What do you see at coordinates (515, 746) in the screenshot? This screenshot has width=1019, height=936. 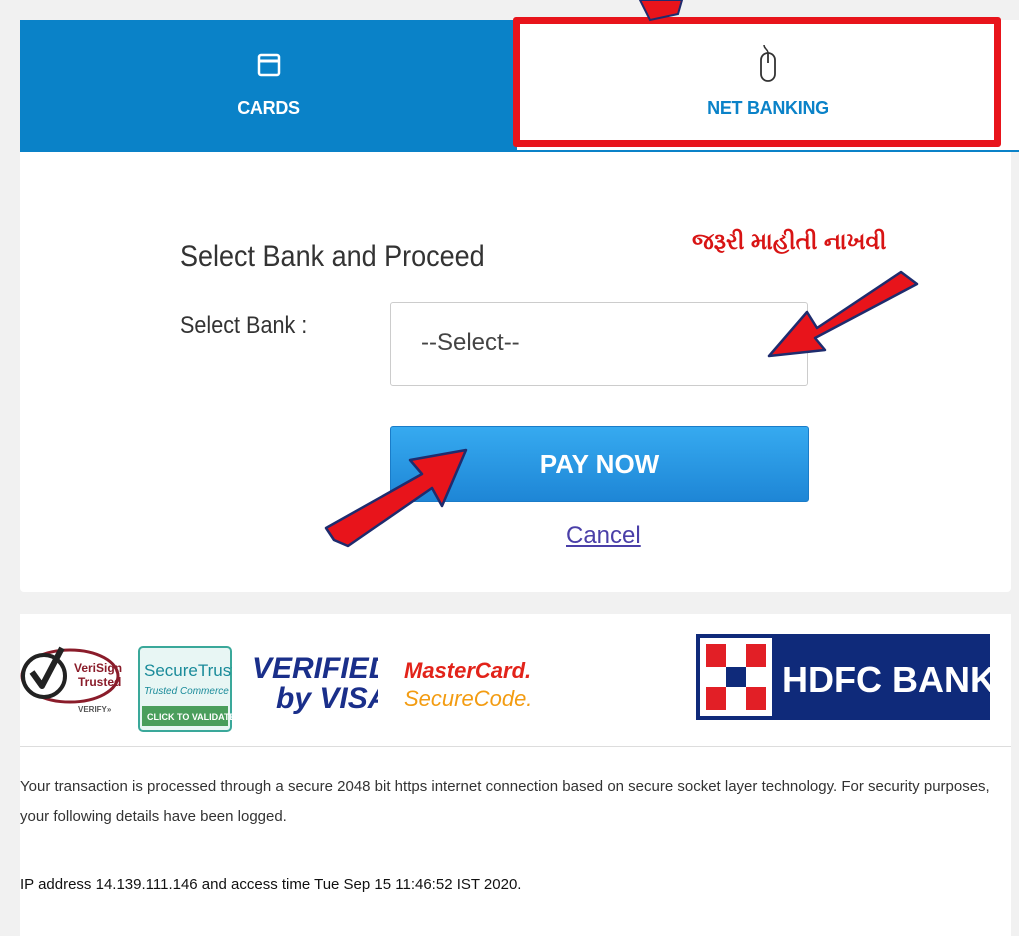 I see `footer-divider` at bounding box center [515, 746].